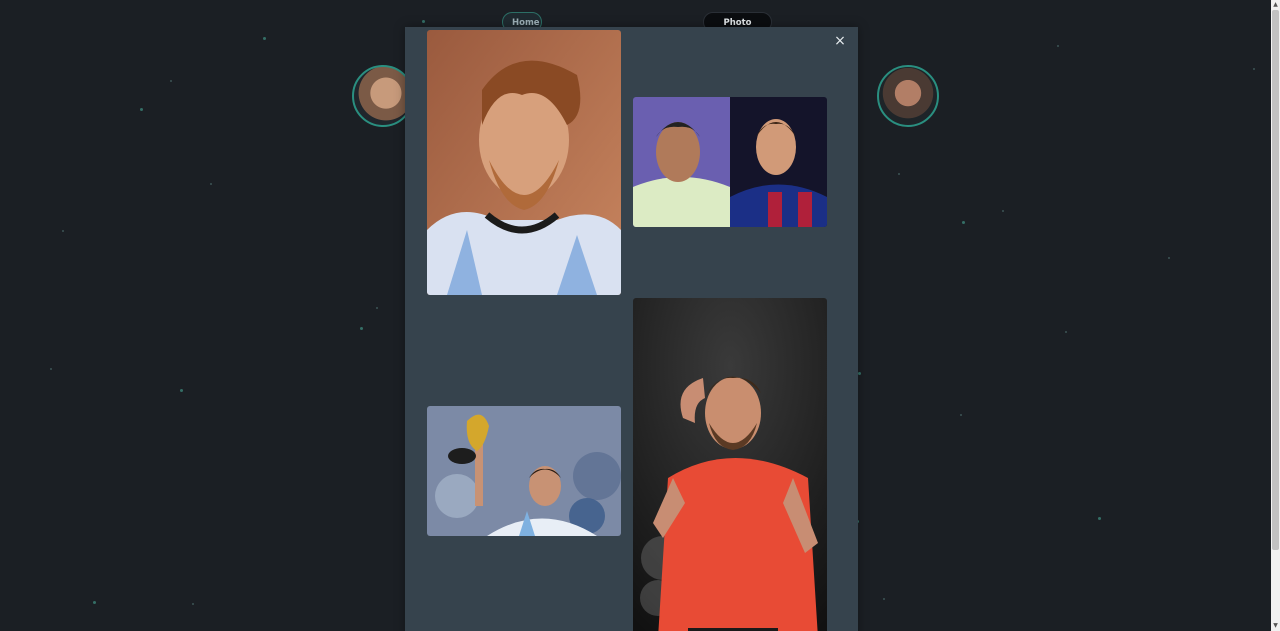 Image resolution: width=1280 pixels, height=631 pixels. I want to click on scroll-down-icon: ▼, so click(1275, 626).